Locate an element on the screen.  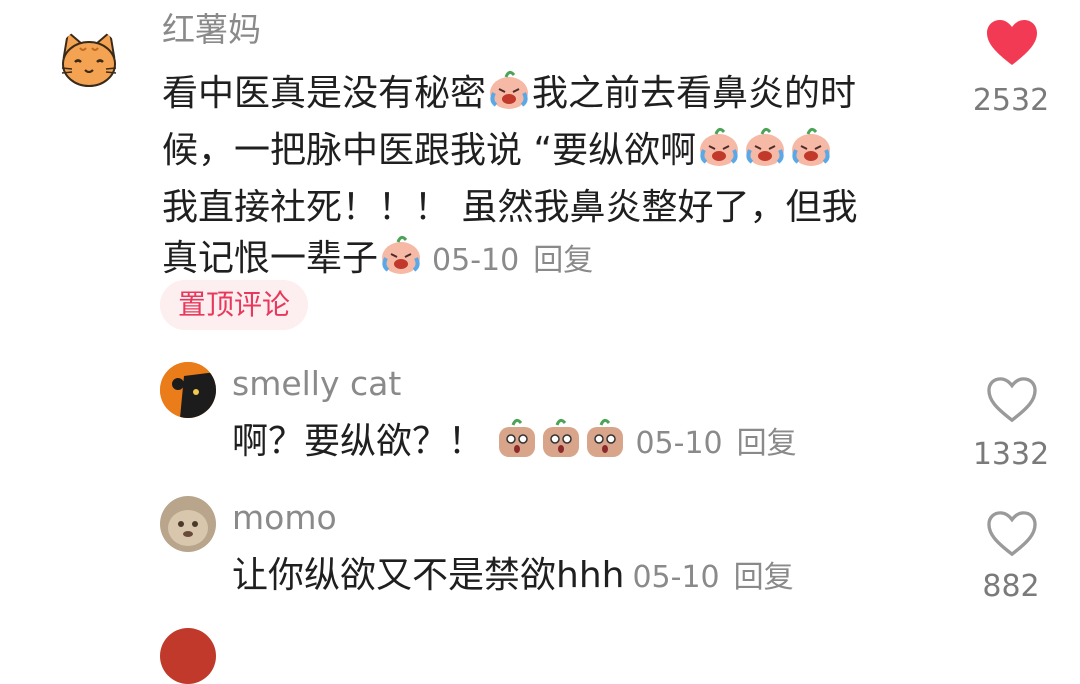
like-count: 882 is located at coordinates (1011, 586).